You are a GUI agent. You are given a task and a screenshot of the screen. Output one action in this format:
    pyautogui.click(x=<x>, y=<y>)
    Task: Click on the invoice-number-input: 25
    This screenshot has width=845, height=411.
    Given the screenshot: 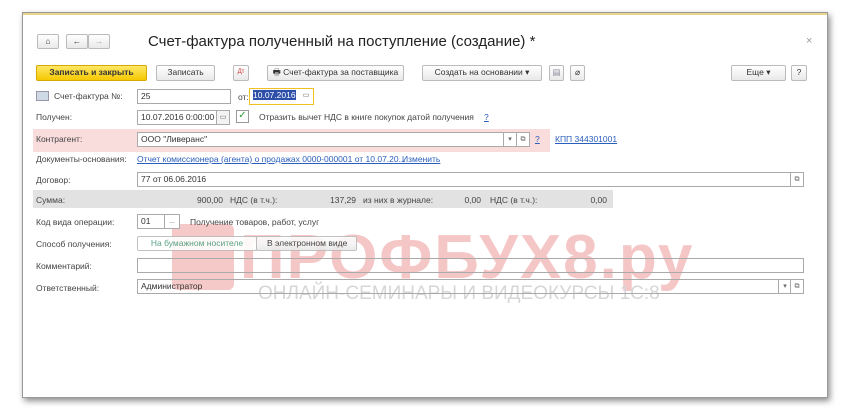 What is the action you would take?
    pyautogui.click(x=184, y=96)
    